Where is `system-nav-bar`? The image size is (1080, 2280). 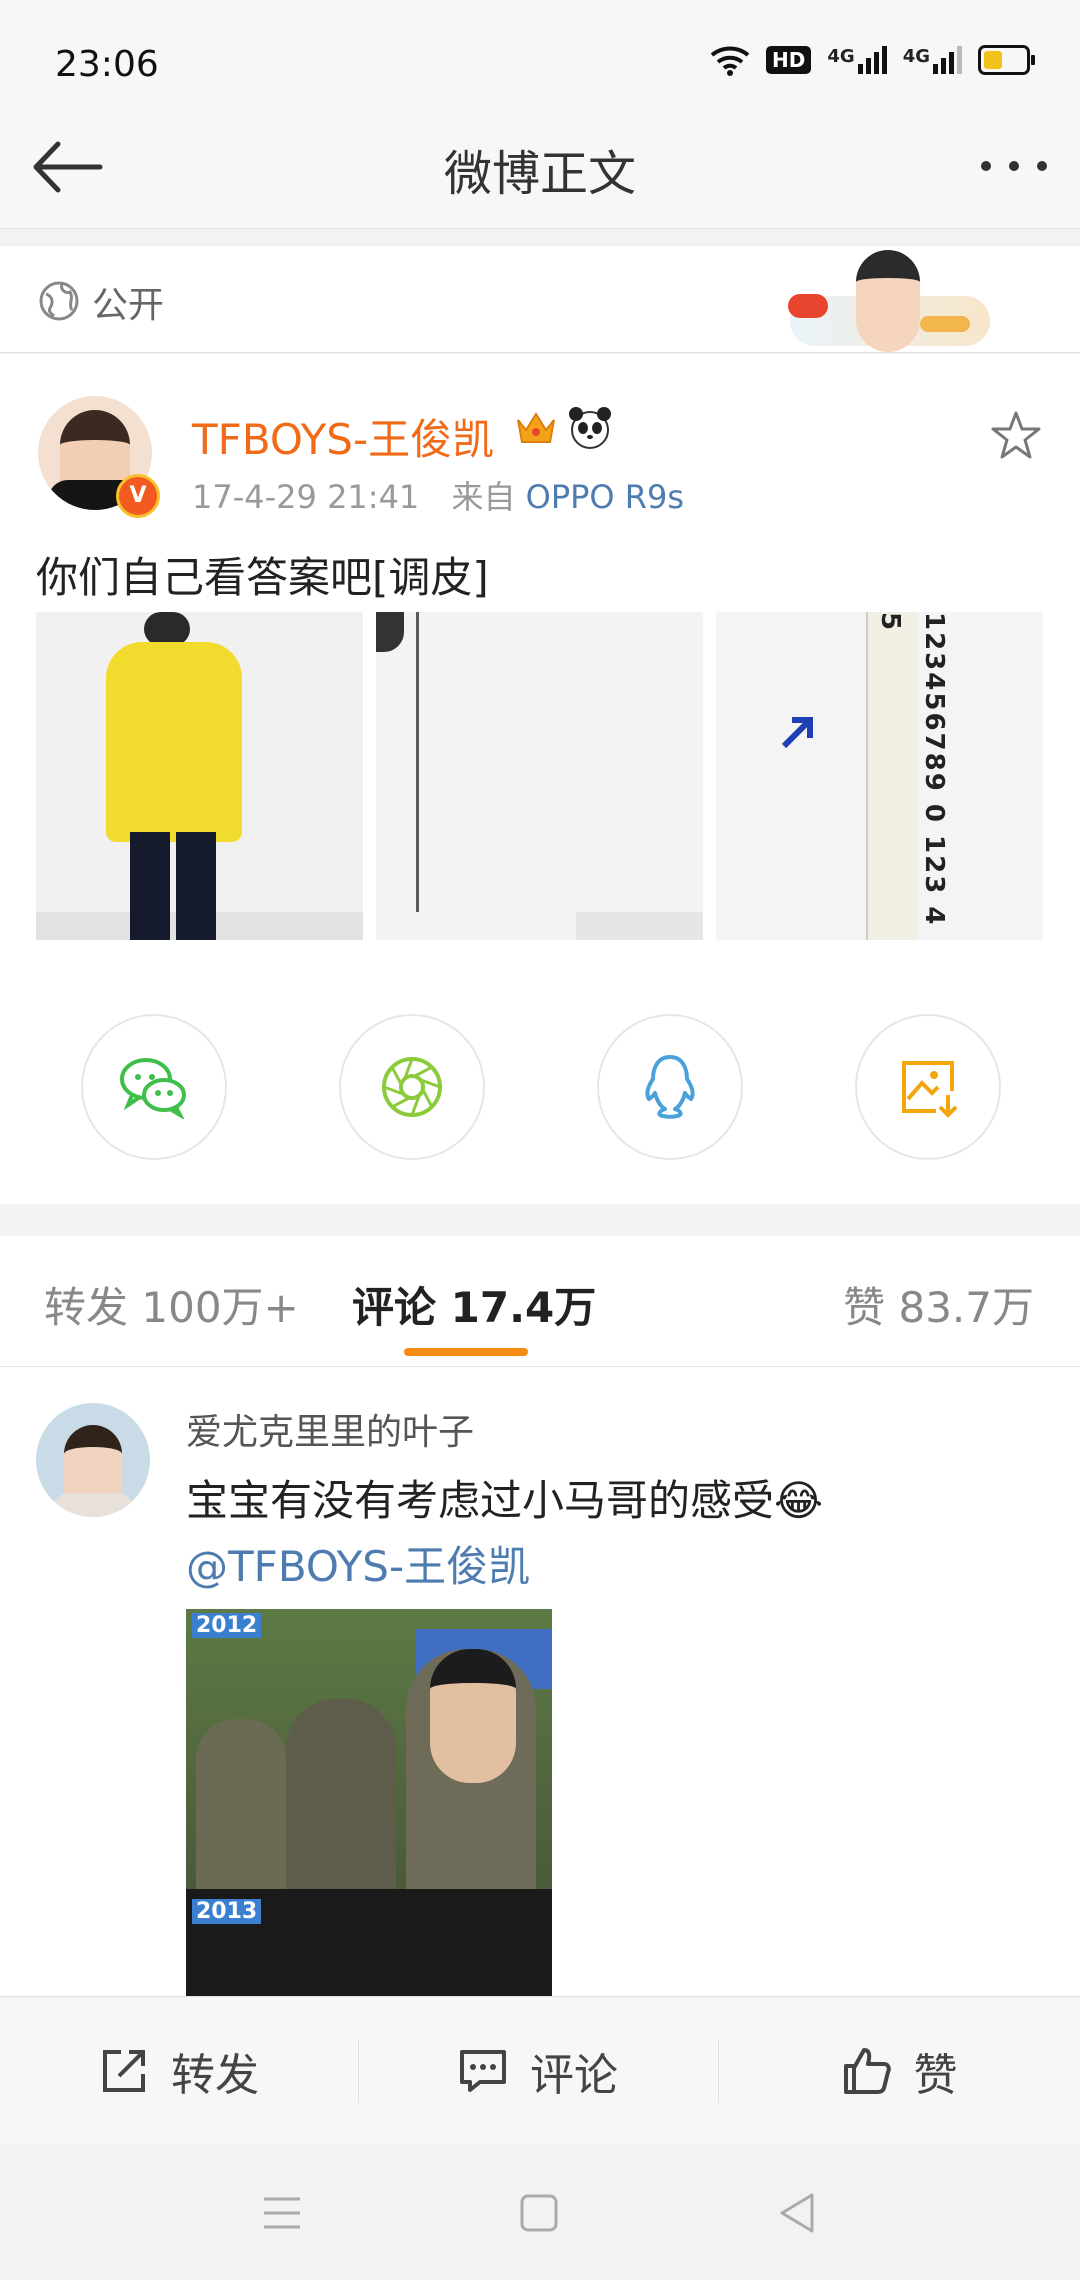 system-nav-bar is located at coordinates (540, 2212).